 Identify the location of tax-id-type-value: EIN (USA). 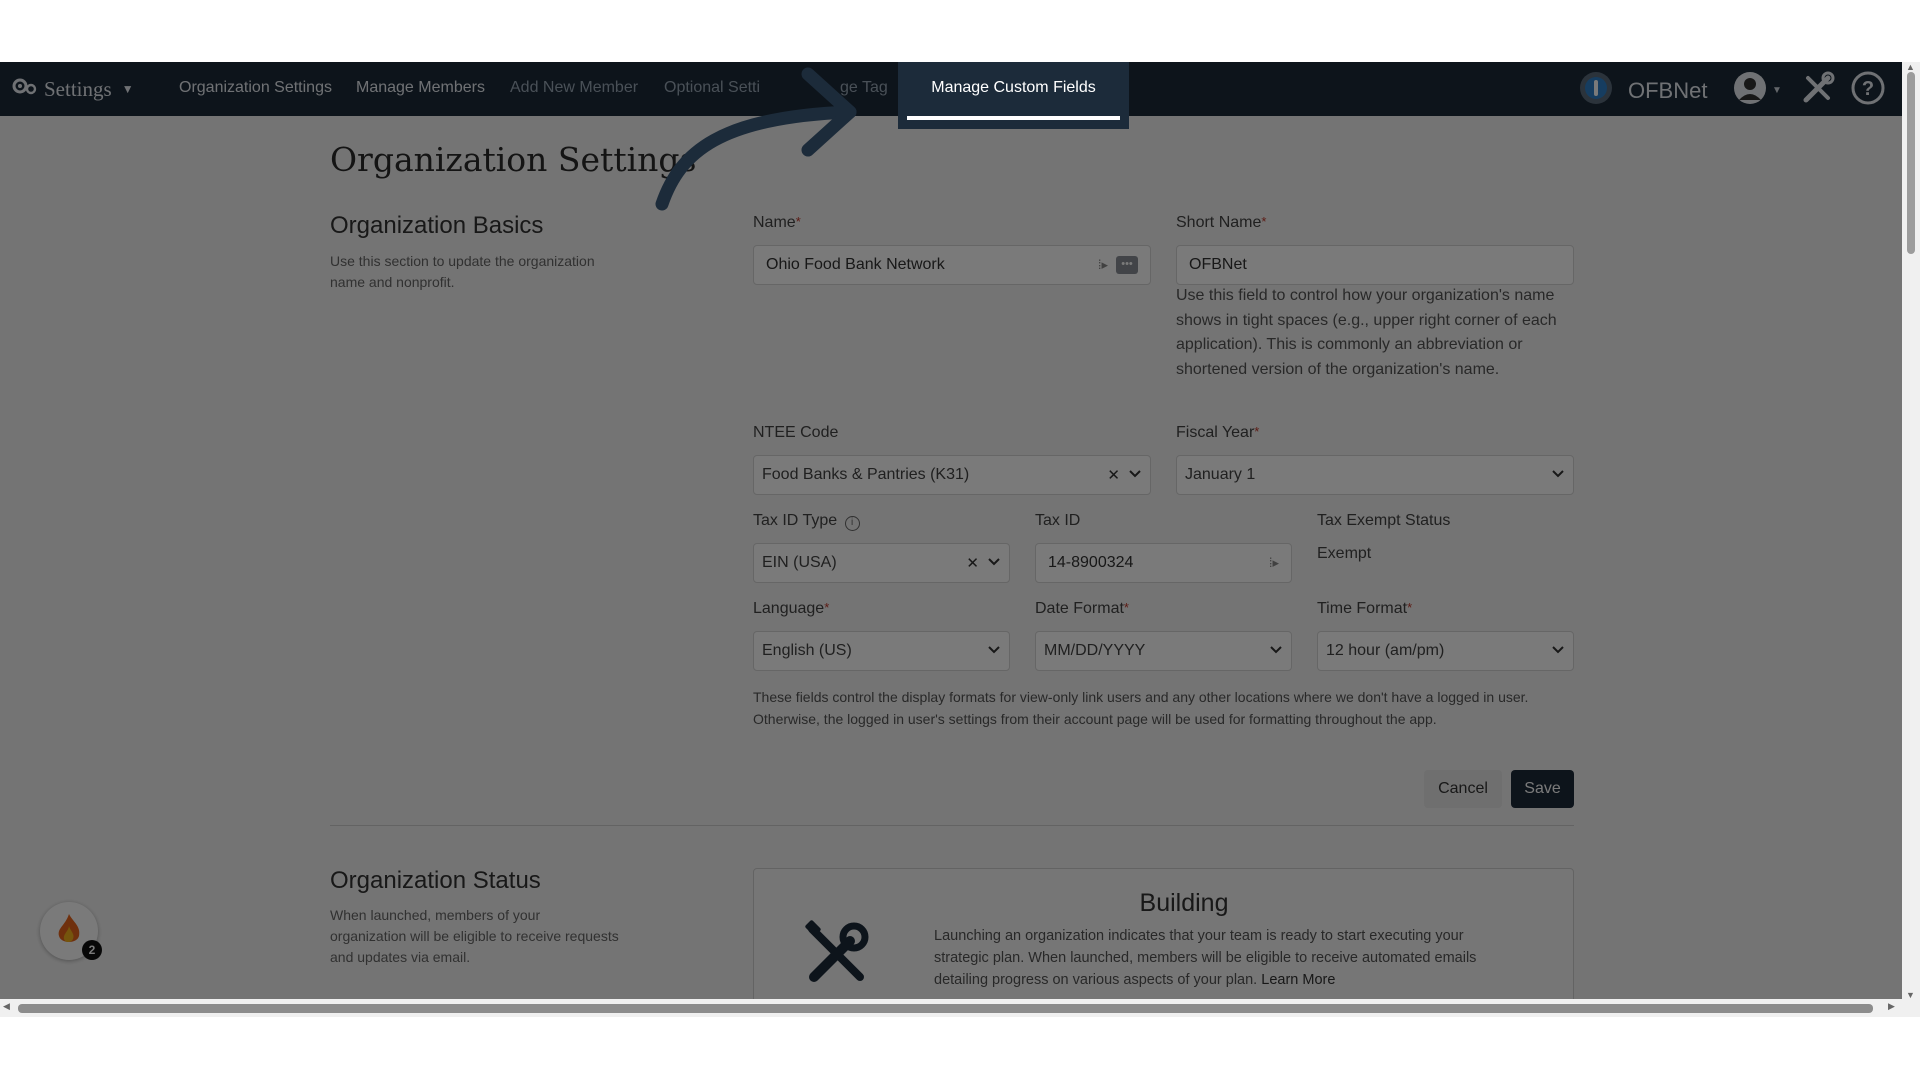
(799, 562).